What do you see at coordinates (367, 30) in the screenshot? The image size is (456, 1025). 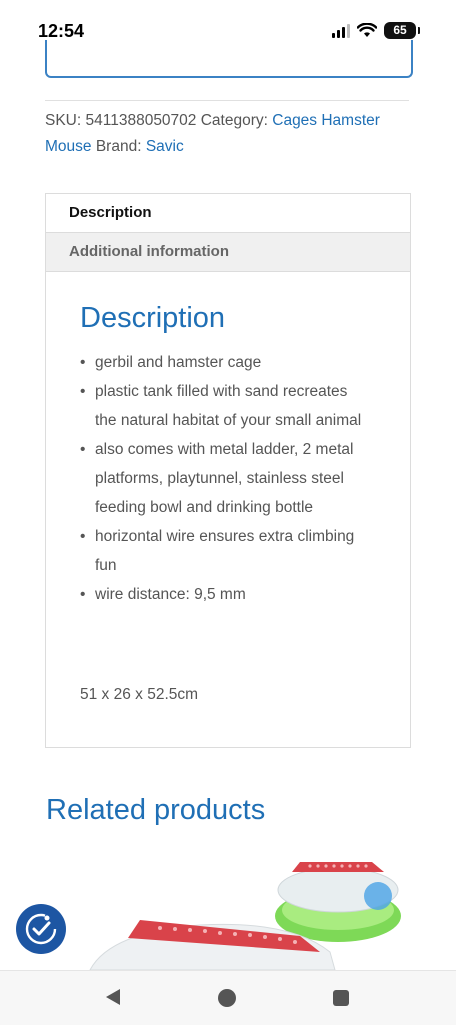 I see `wifi-icon` at bounding box center [367, 30].